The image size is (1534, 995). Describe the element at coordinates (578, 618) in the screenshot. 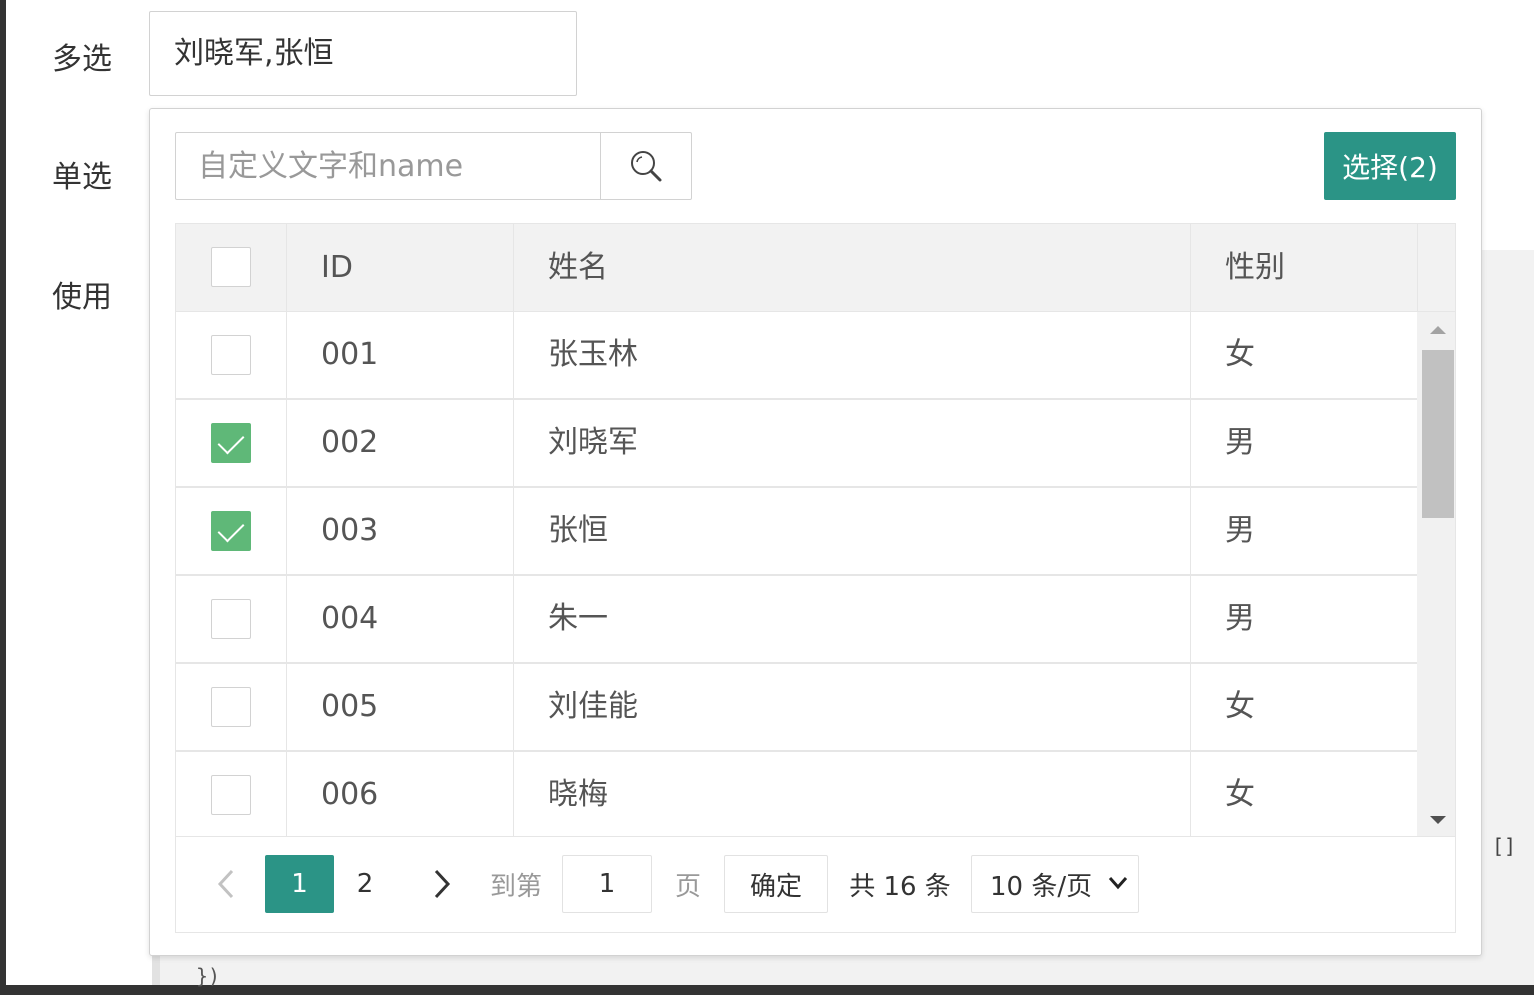

I see `cell-name: 朱一` at that location.